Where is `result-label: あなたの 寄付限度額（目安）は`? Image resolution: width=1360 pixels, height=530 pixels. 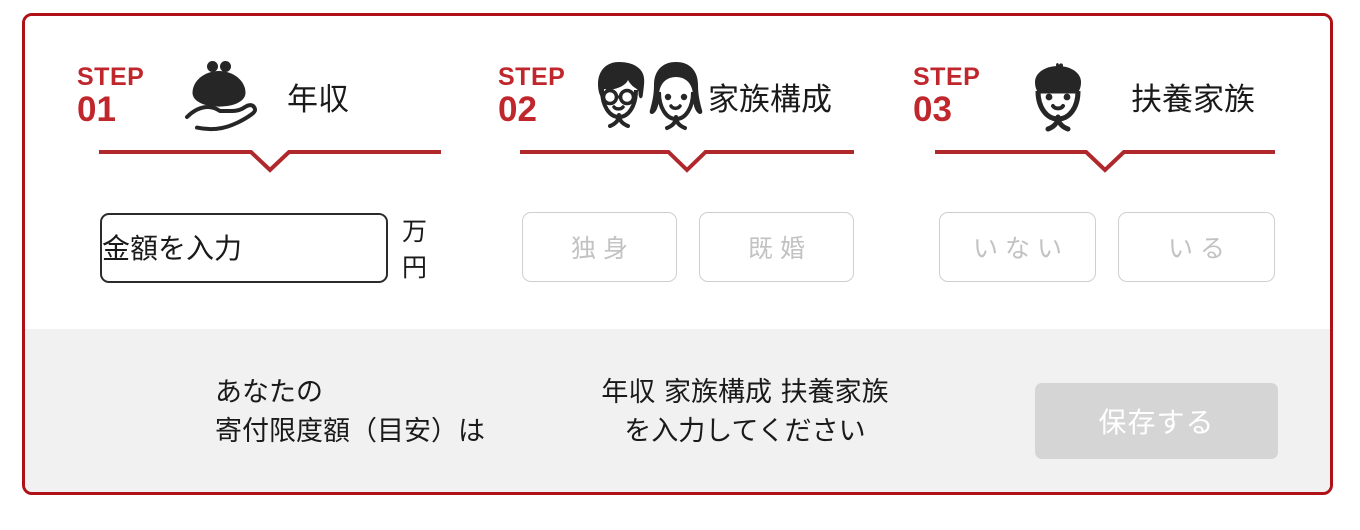 result-label: あなたの 寄付限度額（目安）は is located at coordinates (370, 412).